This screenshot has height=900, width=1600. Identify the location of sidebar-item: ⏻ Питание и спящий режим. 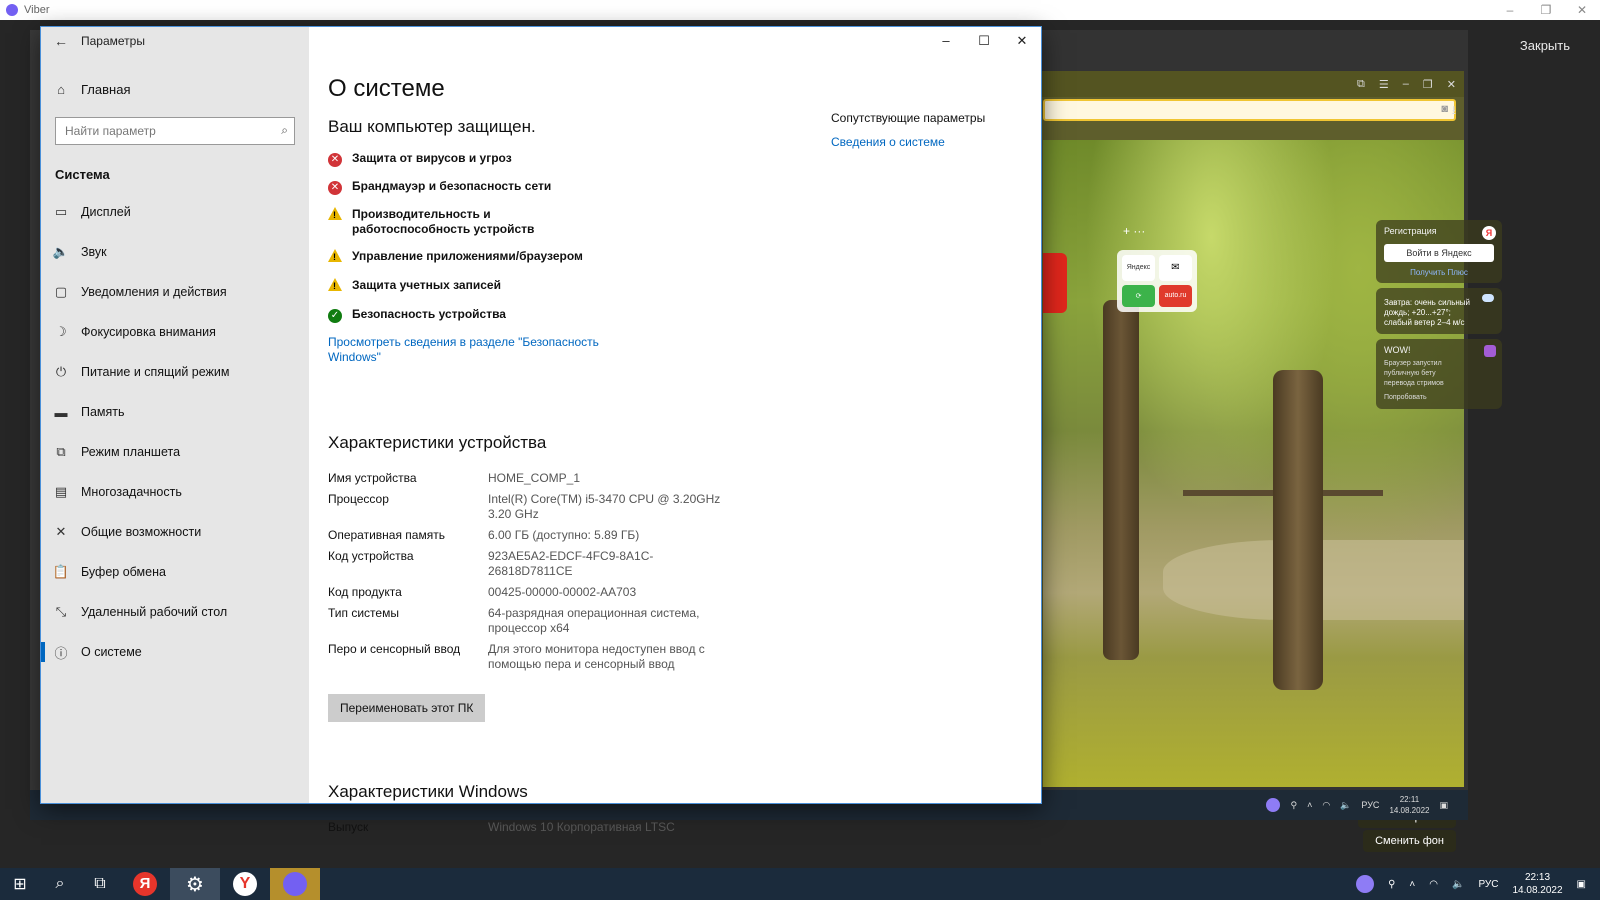
(175, 372).